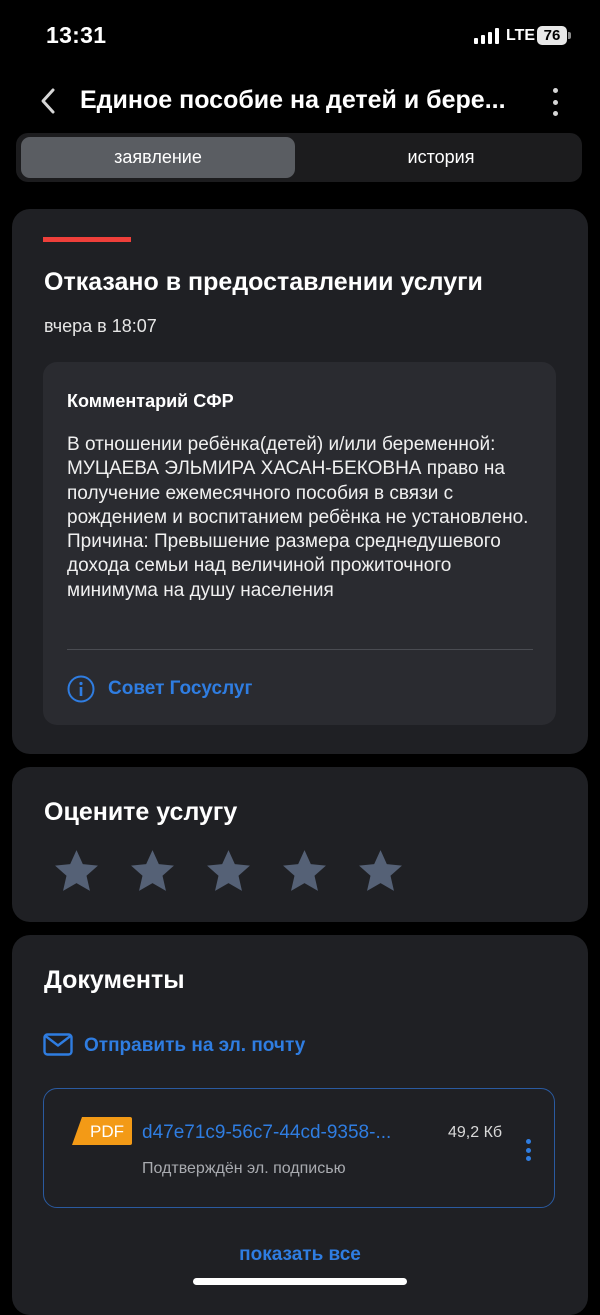 This screenshot has width=600, height=1315. Describe the element at coordinates (300, 649) in the screenshot. I see `divider` at that location.